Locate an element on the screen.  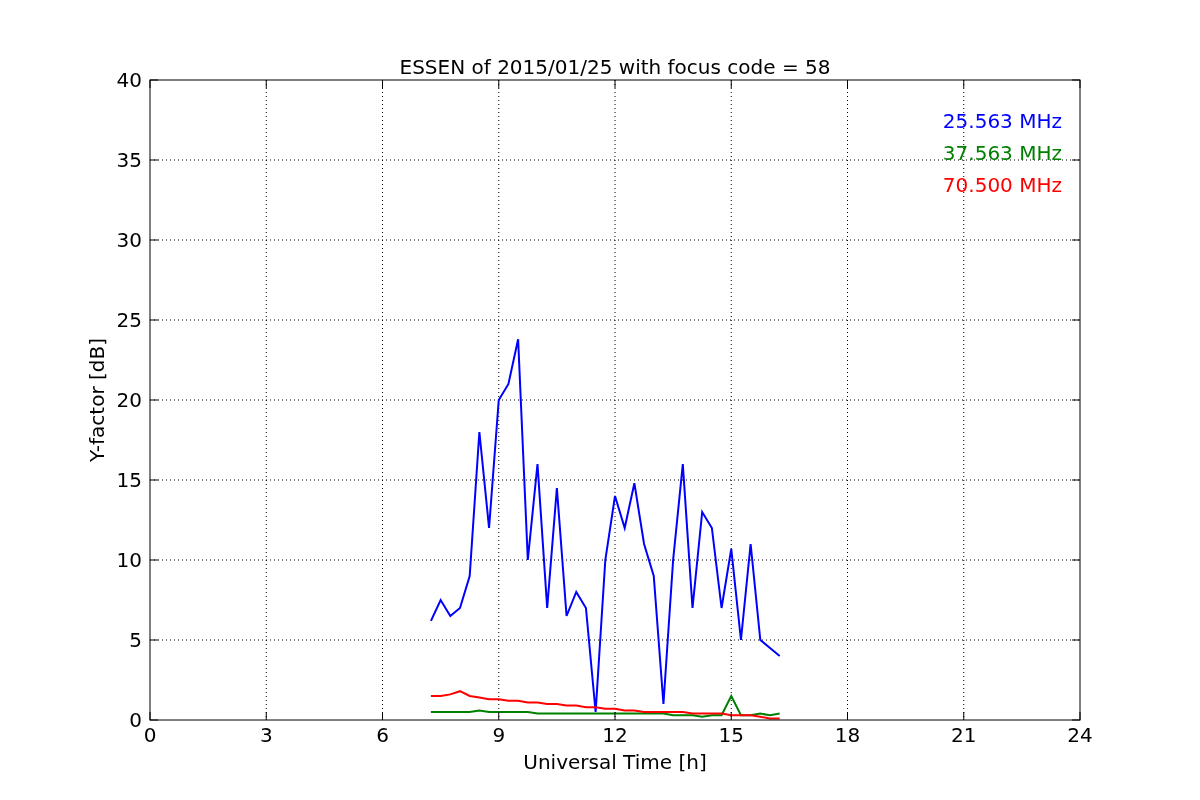
y-tick-label: 0 is located at coordinates (135, 720).